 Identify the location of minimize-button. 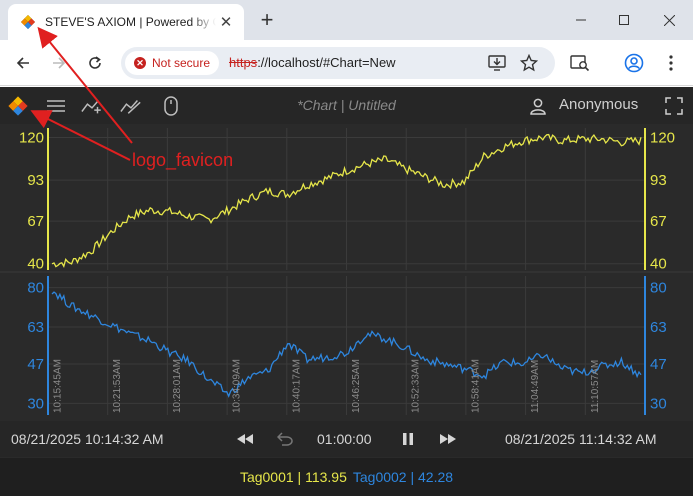
(581, 20).